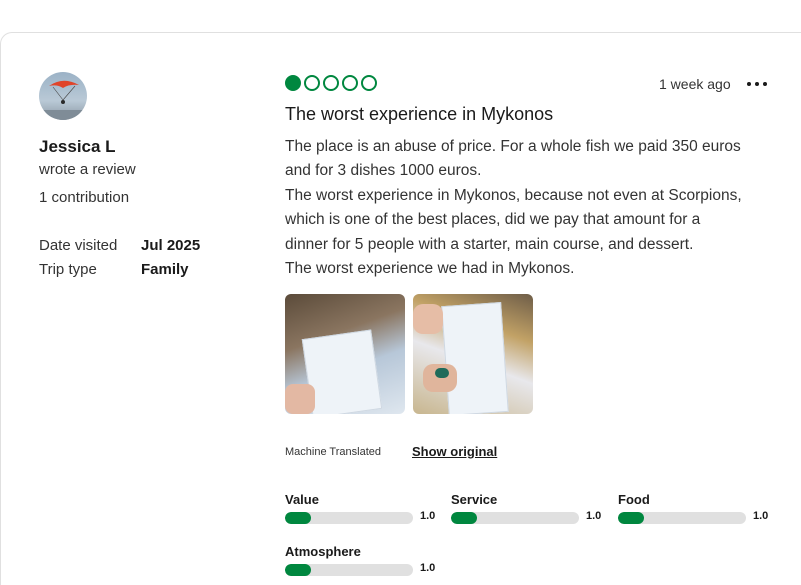  I want to click on rating-bubbles, so click(331, 83).